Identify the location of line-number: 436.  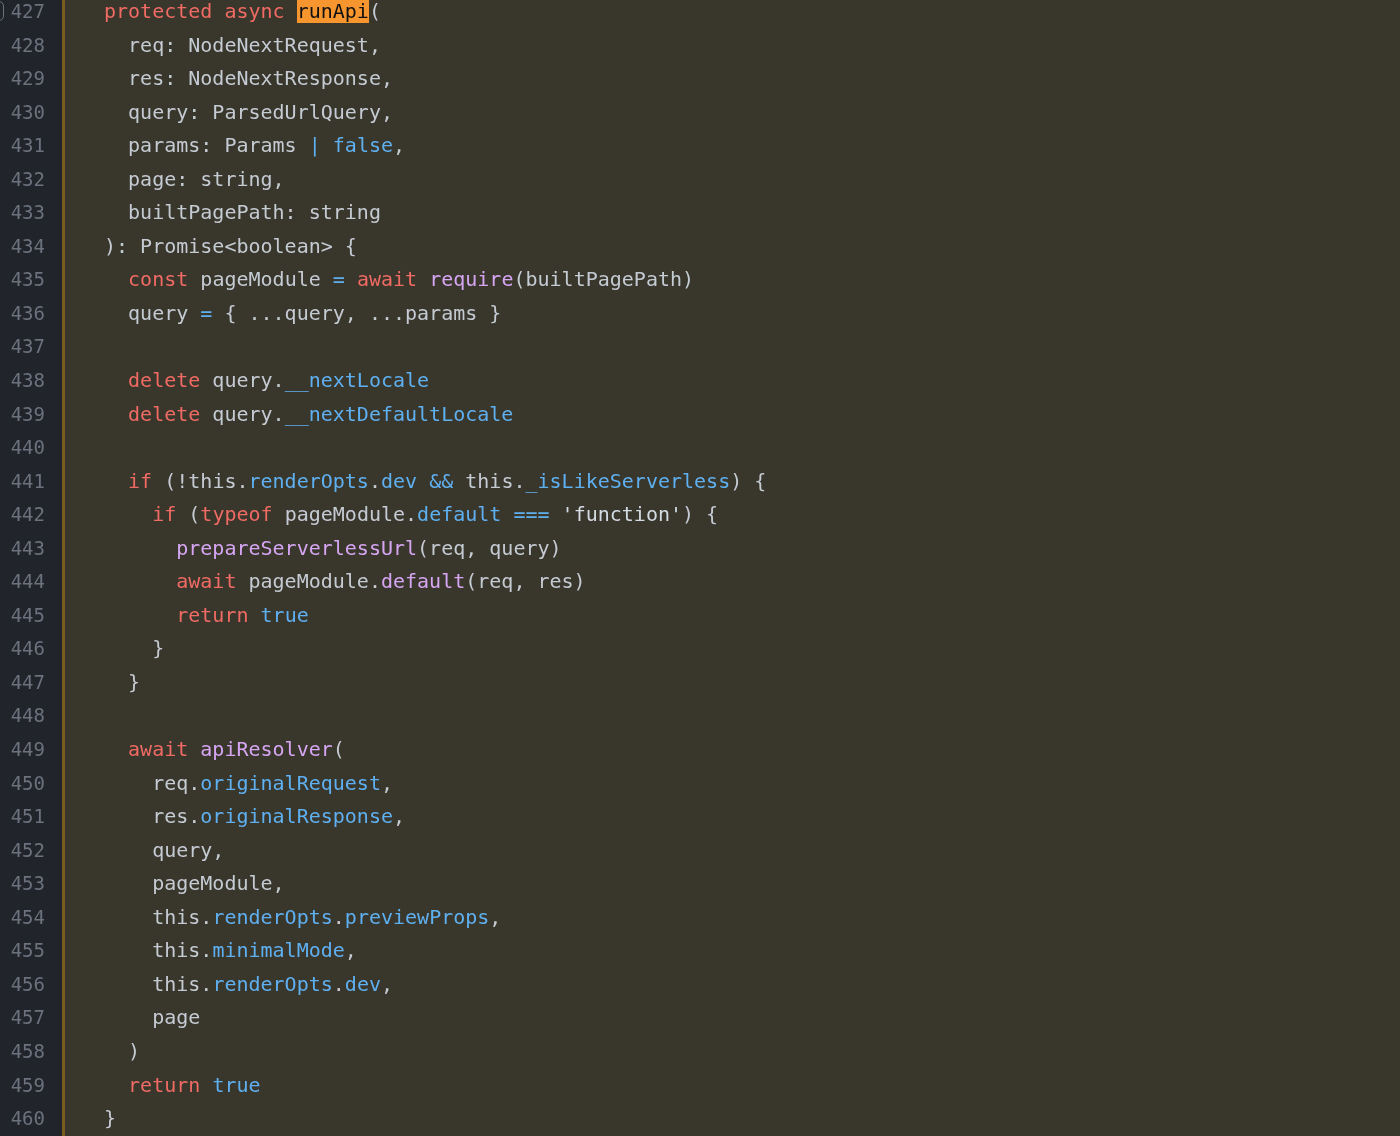
(27, 313).